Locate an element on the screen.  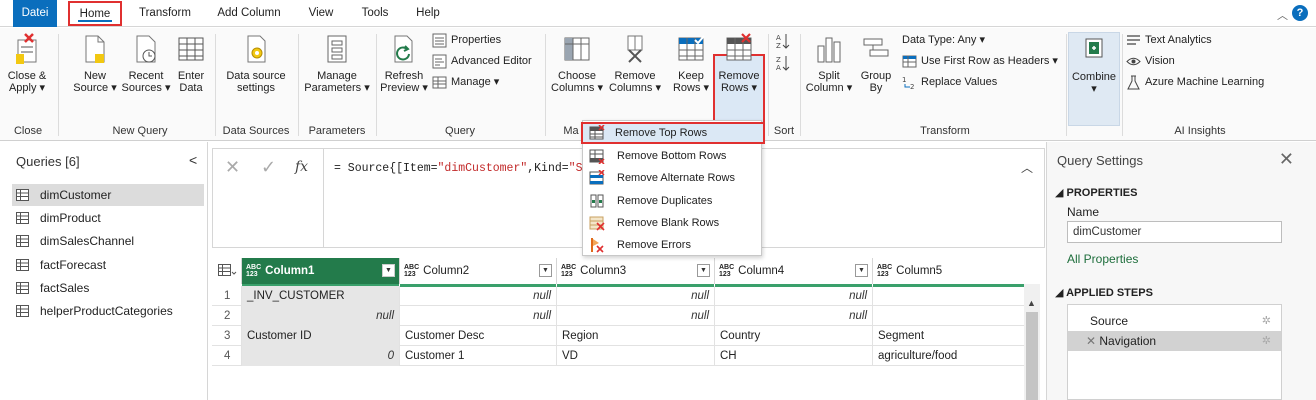
advanced-editor-button: Advanced Editor is located at coordinates (482, 61).